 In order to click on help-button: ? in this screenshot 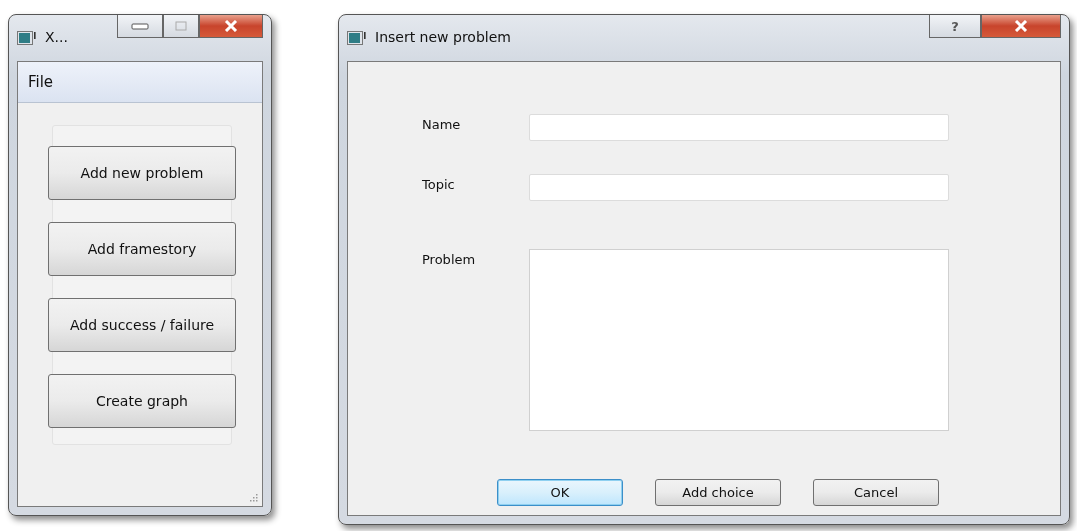, I will do `click(955, 26)`.